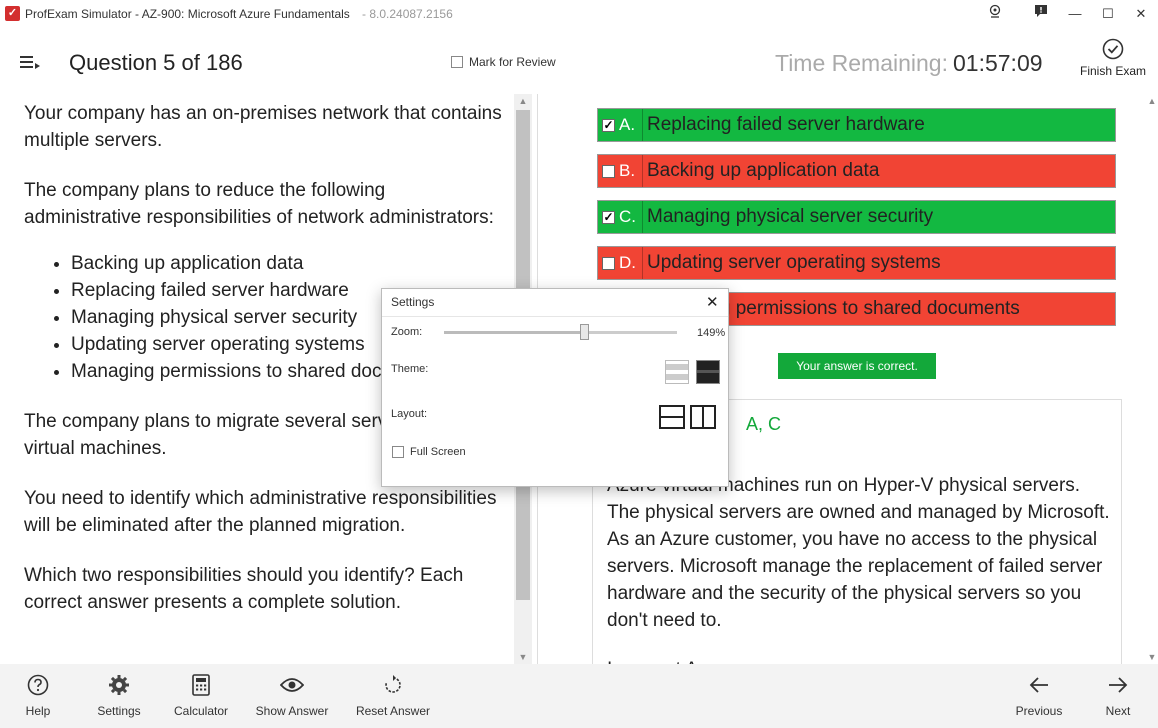 This screenshot has height=728, width=1158. I want to click on finish-exam-label: Finish Exam, so click(1113, 71).